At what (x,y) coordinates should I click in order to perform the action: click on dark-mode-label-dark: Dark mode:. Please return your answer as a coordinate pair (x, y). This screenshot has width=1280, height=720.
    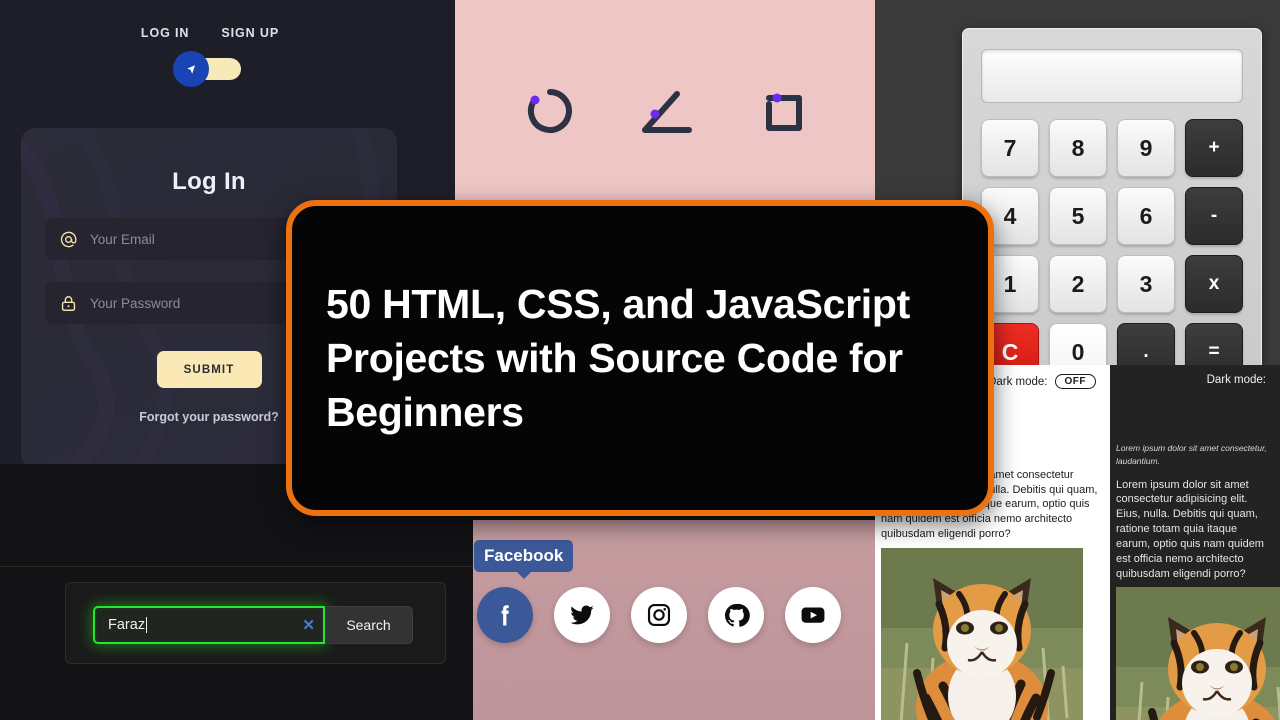
    Looking at the image, I should click on (1236, 380).